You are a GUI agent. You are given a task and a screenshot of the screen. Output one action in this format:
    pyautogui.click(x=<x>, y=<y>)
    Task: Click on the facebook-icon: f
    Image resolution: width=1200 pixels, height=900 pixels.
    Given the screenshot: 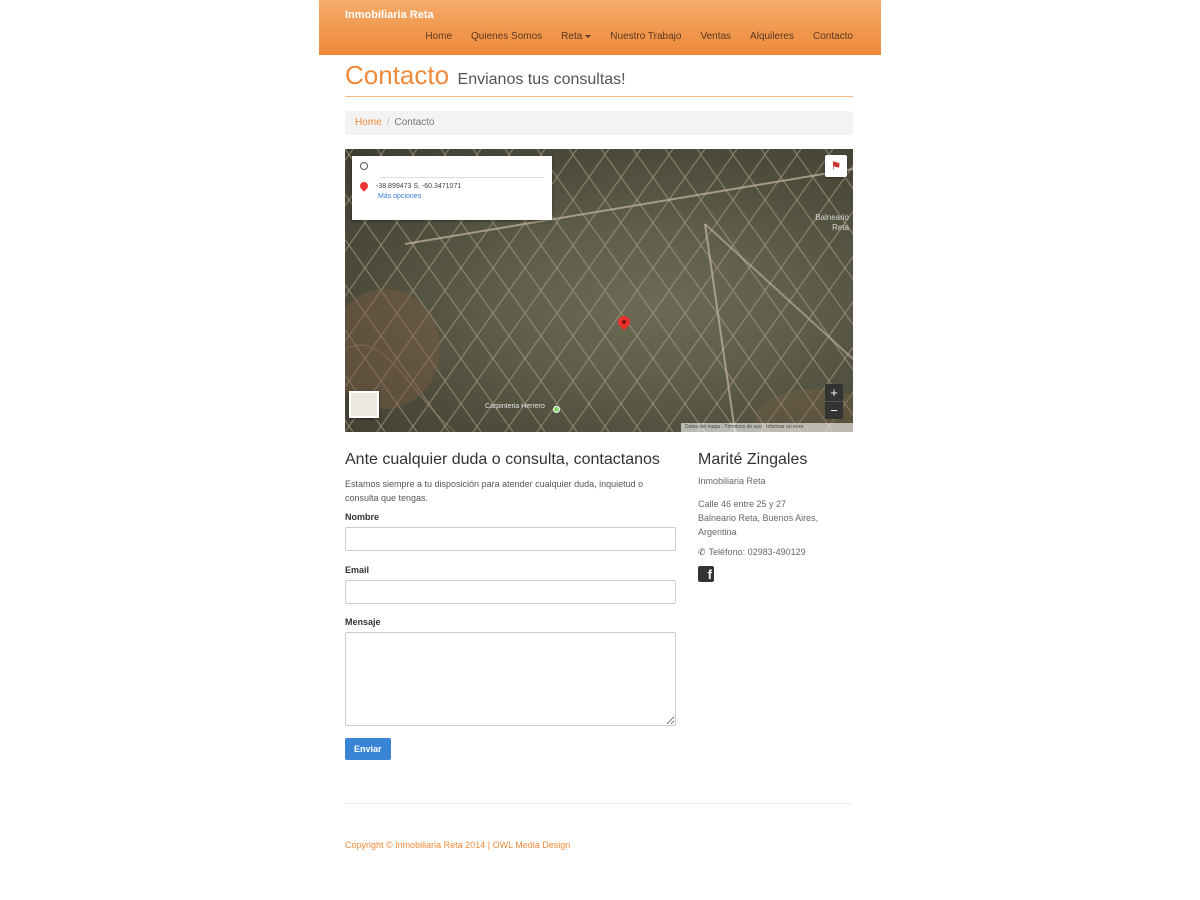 What is the action you would take?
    pyautogui.click(x=706, y=574)
    